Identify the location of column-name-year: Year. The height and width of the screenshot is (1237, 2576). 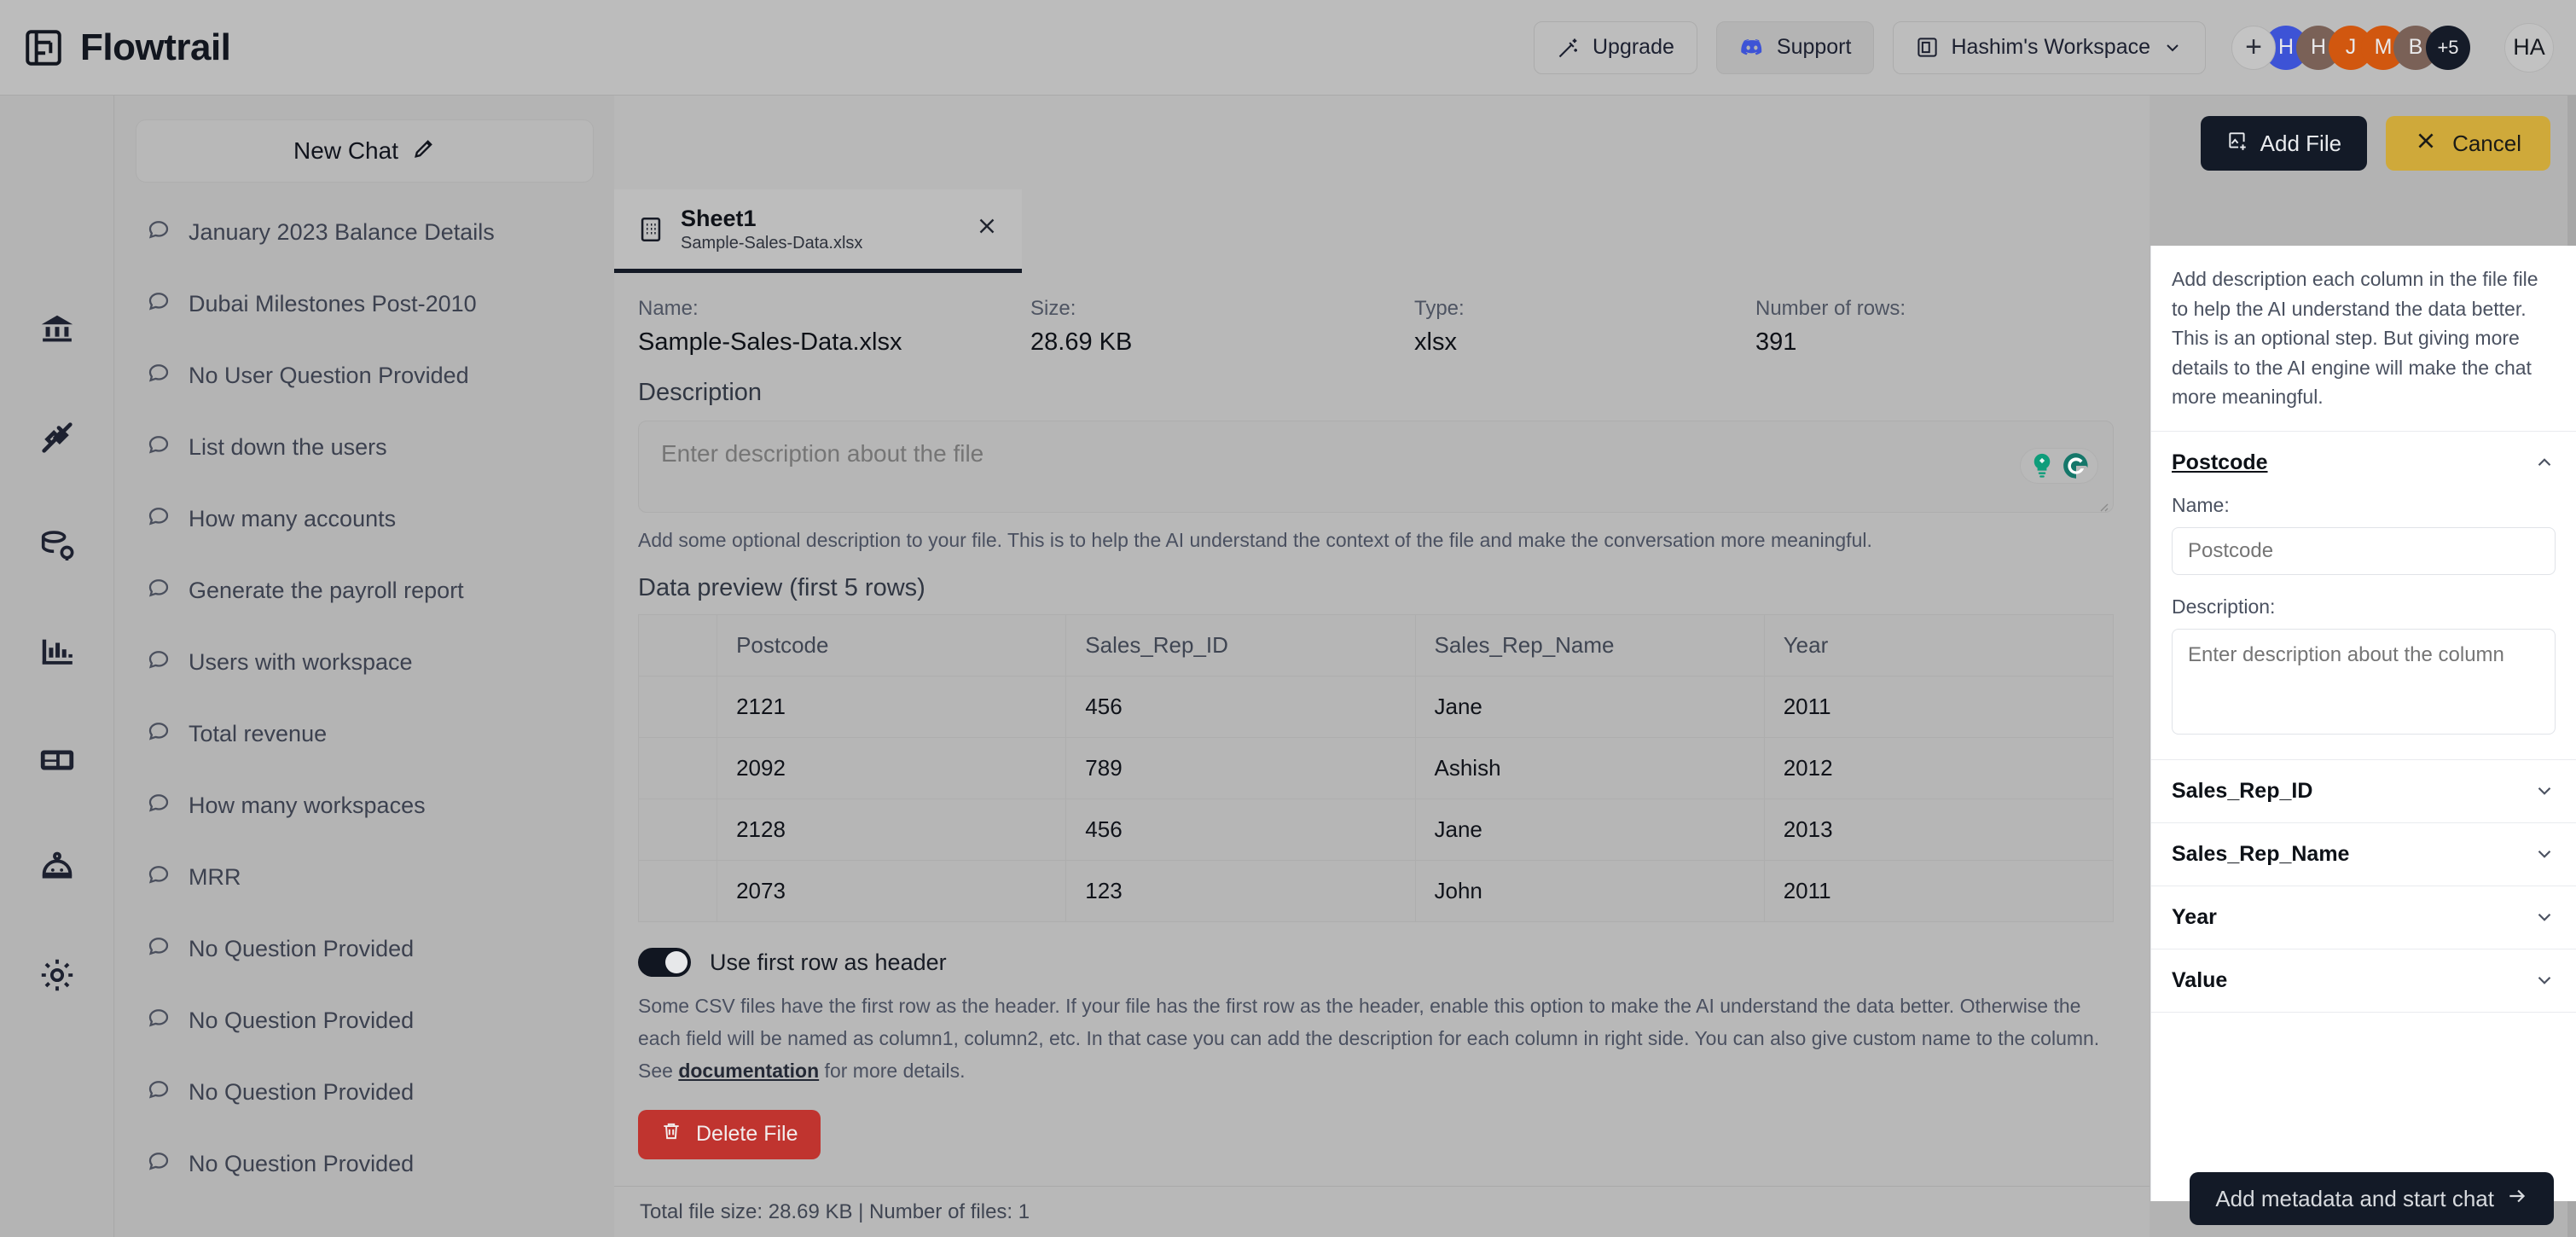
(2194, 916).